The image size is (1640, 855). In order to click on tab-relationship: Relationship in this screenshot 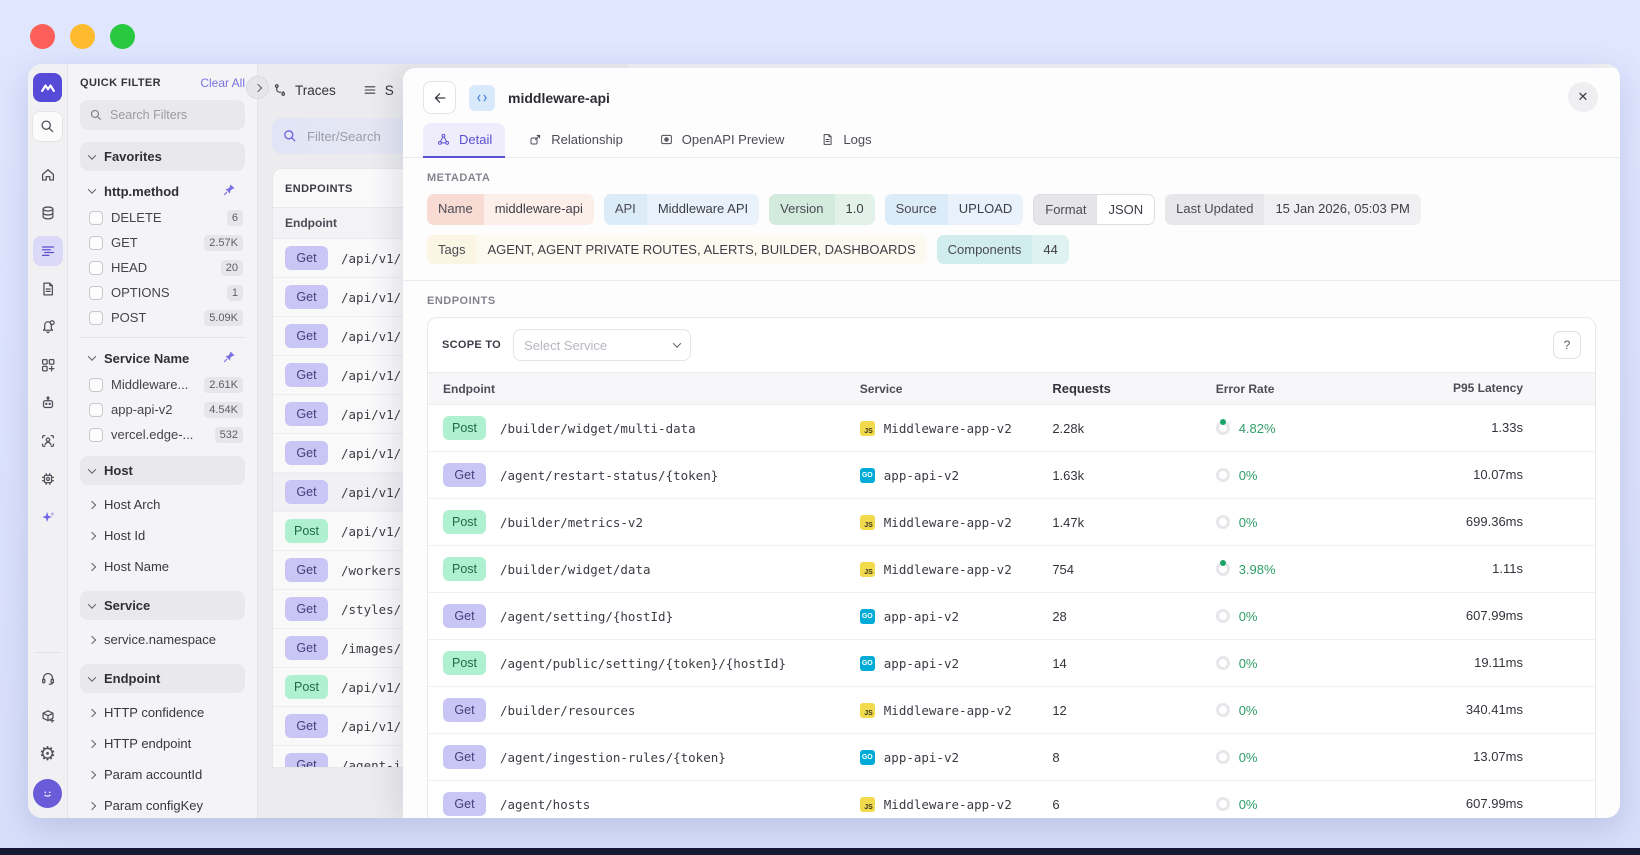, I will do `click(575, 140)`.